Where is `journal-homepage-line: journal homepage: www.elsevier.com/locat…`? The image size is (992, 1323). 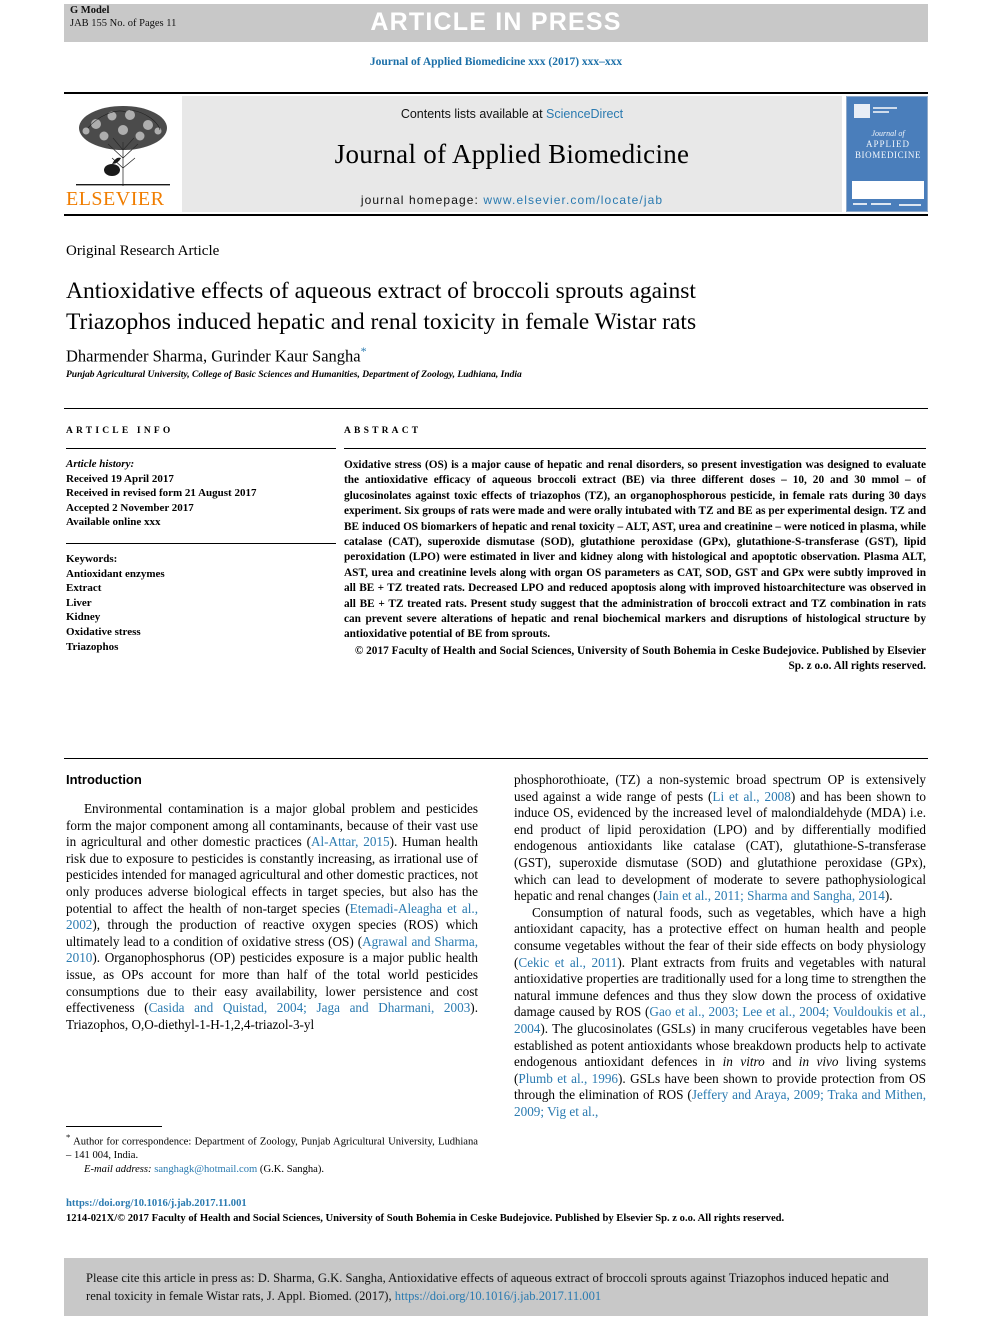
journal-homepage-line: journal homepage: www.elsevier.com/locat… is located at coordinates (512, 188).